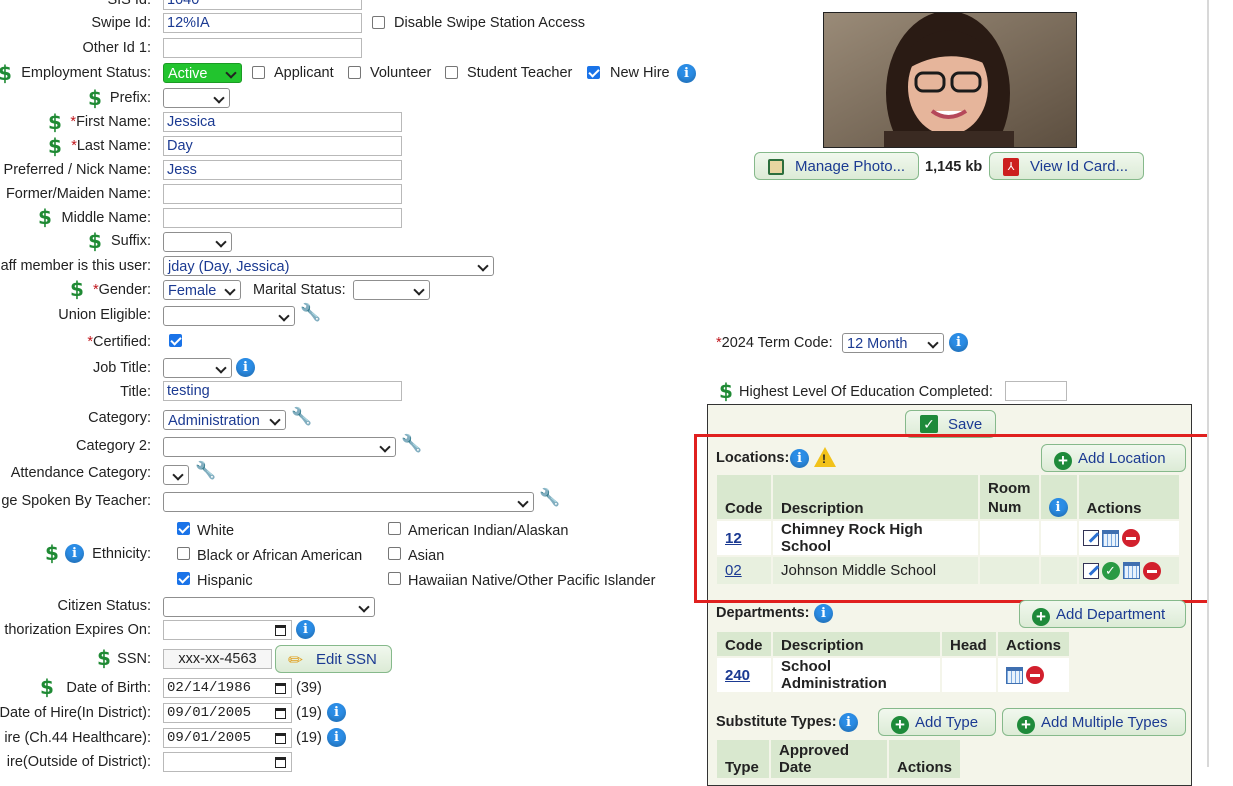  What do you see at coordinates (1102, 614) in the screenshot?
I see `add-department-button: + Add Department` at bounding box center [1102, 614].